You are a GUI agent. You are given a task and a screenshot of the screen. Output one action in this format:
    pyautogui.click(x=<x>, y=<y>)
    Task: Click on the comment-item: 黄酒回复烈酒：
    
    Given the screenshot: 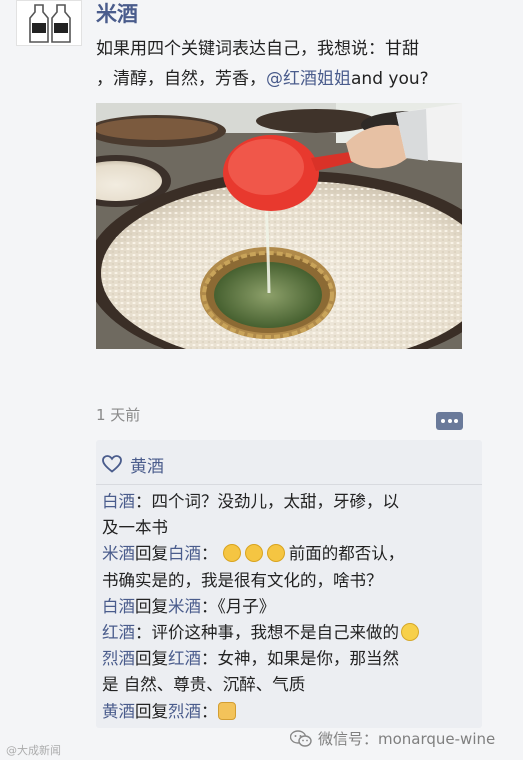 What is the action you would take?
    pyautogui.click(x=289, y=712)
    